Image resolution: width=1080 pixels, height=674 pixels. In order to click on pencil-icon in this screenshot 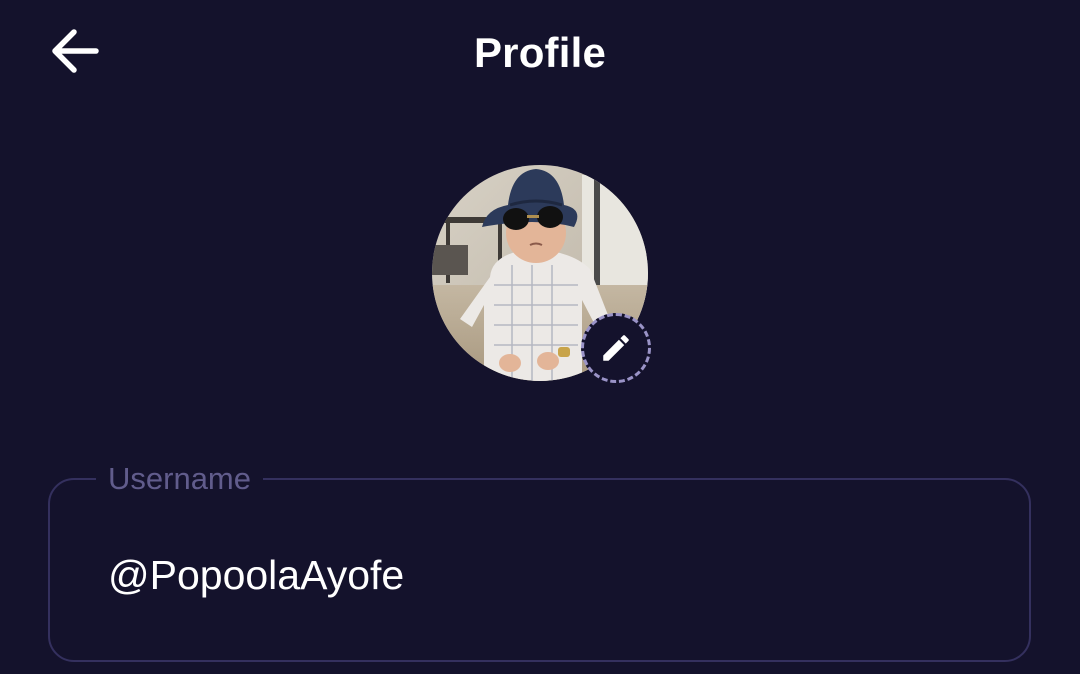, I will do `click(616, 348)`.